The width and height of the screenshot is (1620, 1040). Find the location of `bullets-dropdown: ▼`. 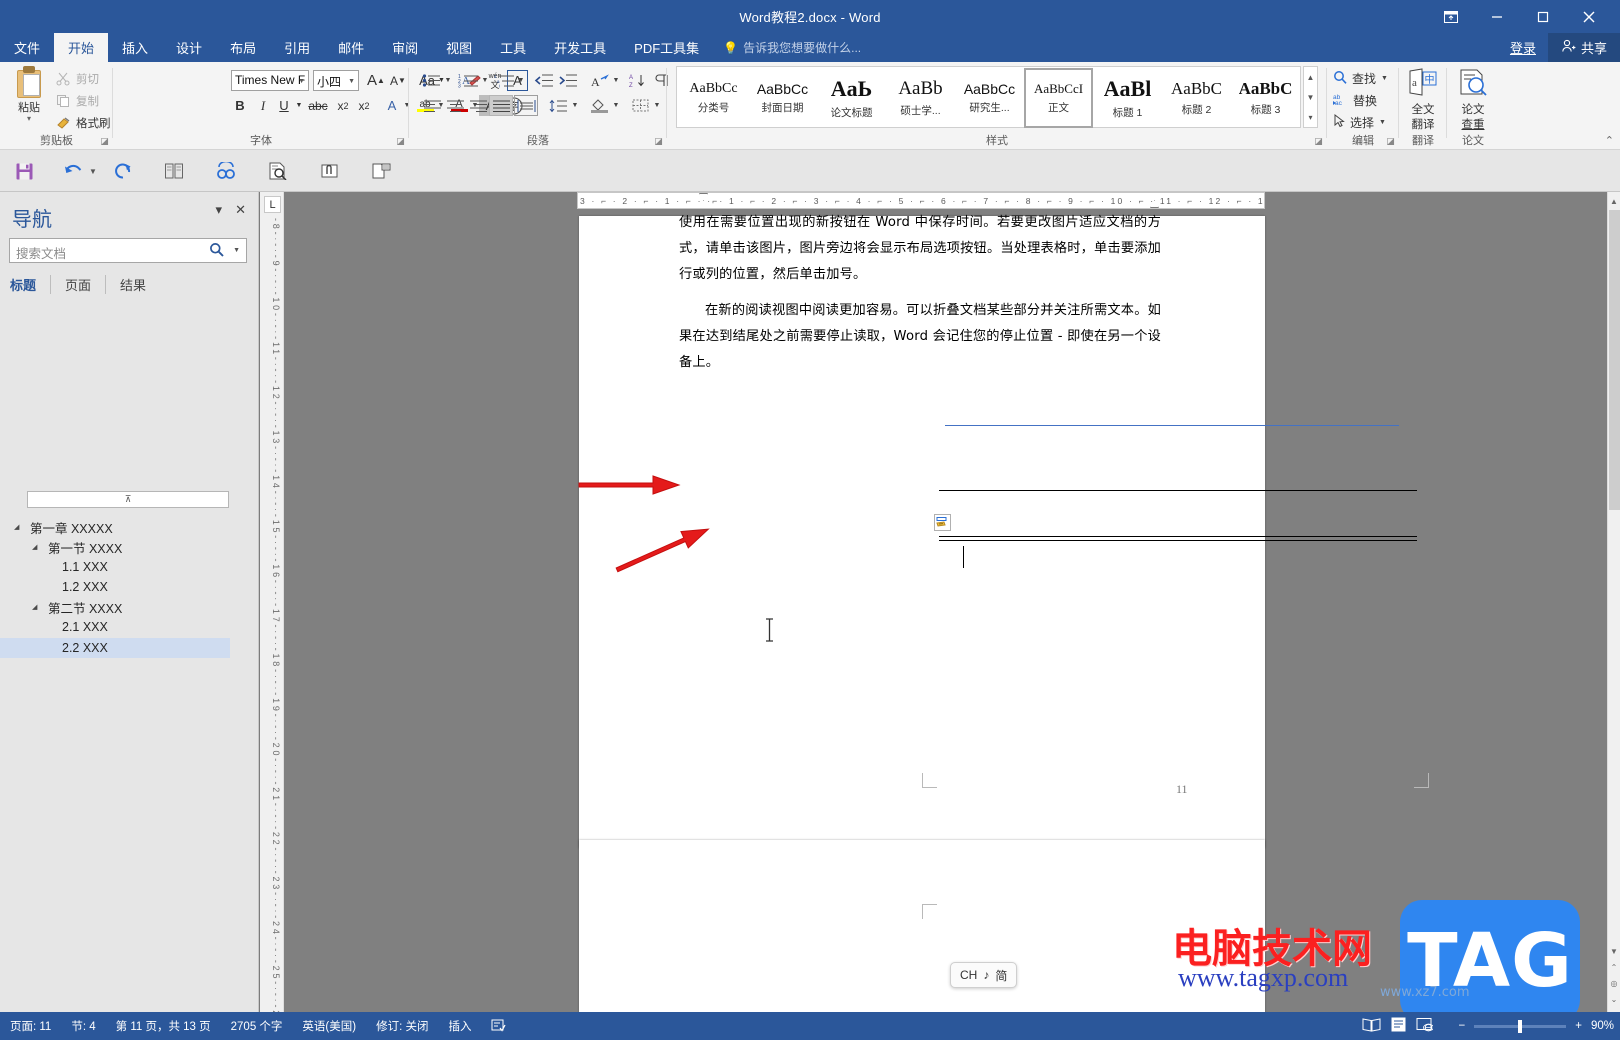

bullets-dropdown: ▼ is located at coordinates (448, 80).